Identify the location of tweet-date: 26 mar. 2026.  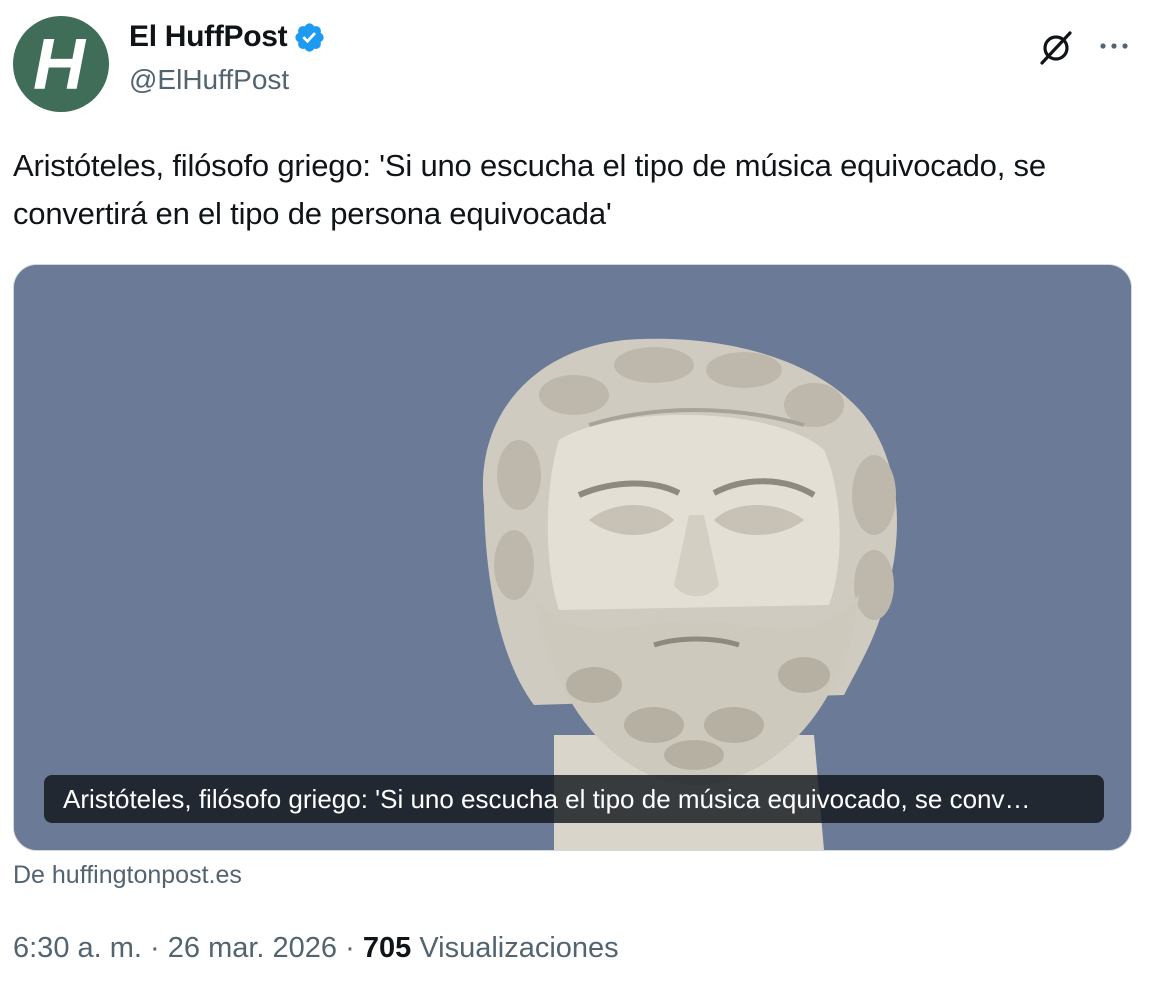
(252, 948).